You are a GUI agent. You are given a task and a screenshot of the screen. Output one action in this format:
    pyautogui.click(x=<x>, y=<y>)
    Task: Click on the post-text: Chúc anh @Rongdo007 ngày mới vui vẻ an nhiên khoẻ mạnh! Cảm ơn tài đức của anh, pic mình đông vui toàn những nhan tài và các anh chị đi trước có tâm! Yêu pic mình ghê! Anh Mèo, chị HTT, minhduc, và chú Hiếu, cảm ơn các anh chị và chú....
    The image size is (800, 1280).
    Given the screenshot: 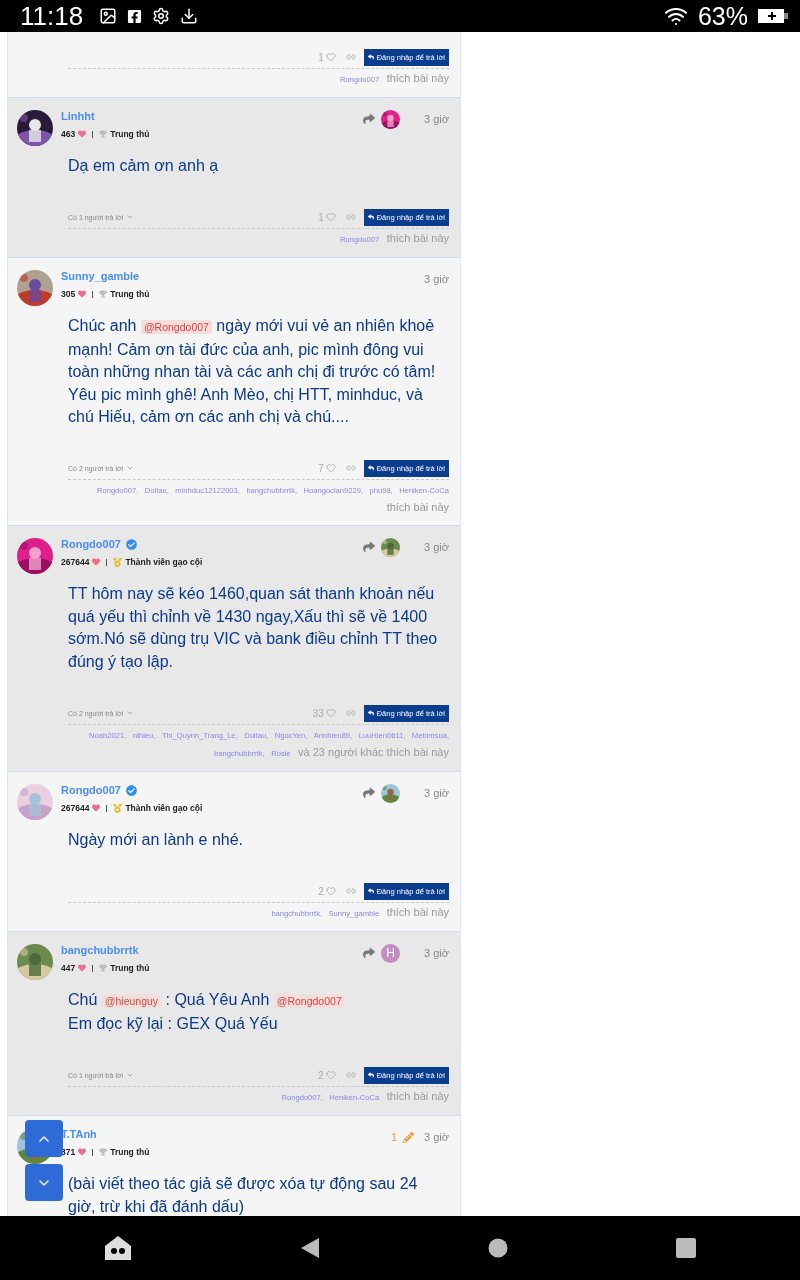 What is the action you would take?
    pyautogui.click(x=252, y=372)
    